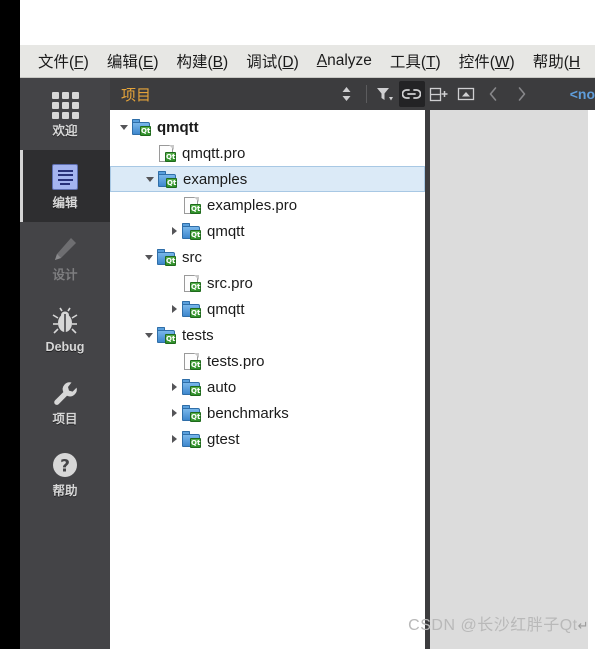 Image resolution: width=595 pixels, height=649 pixels. I want to click on menu-item-build: 构建(B), so click(203, 61).